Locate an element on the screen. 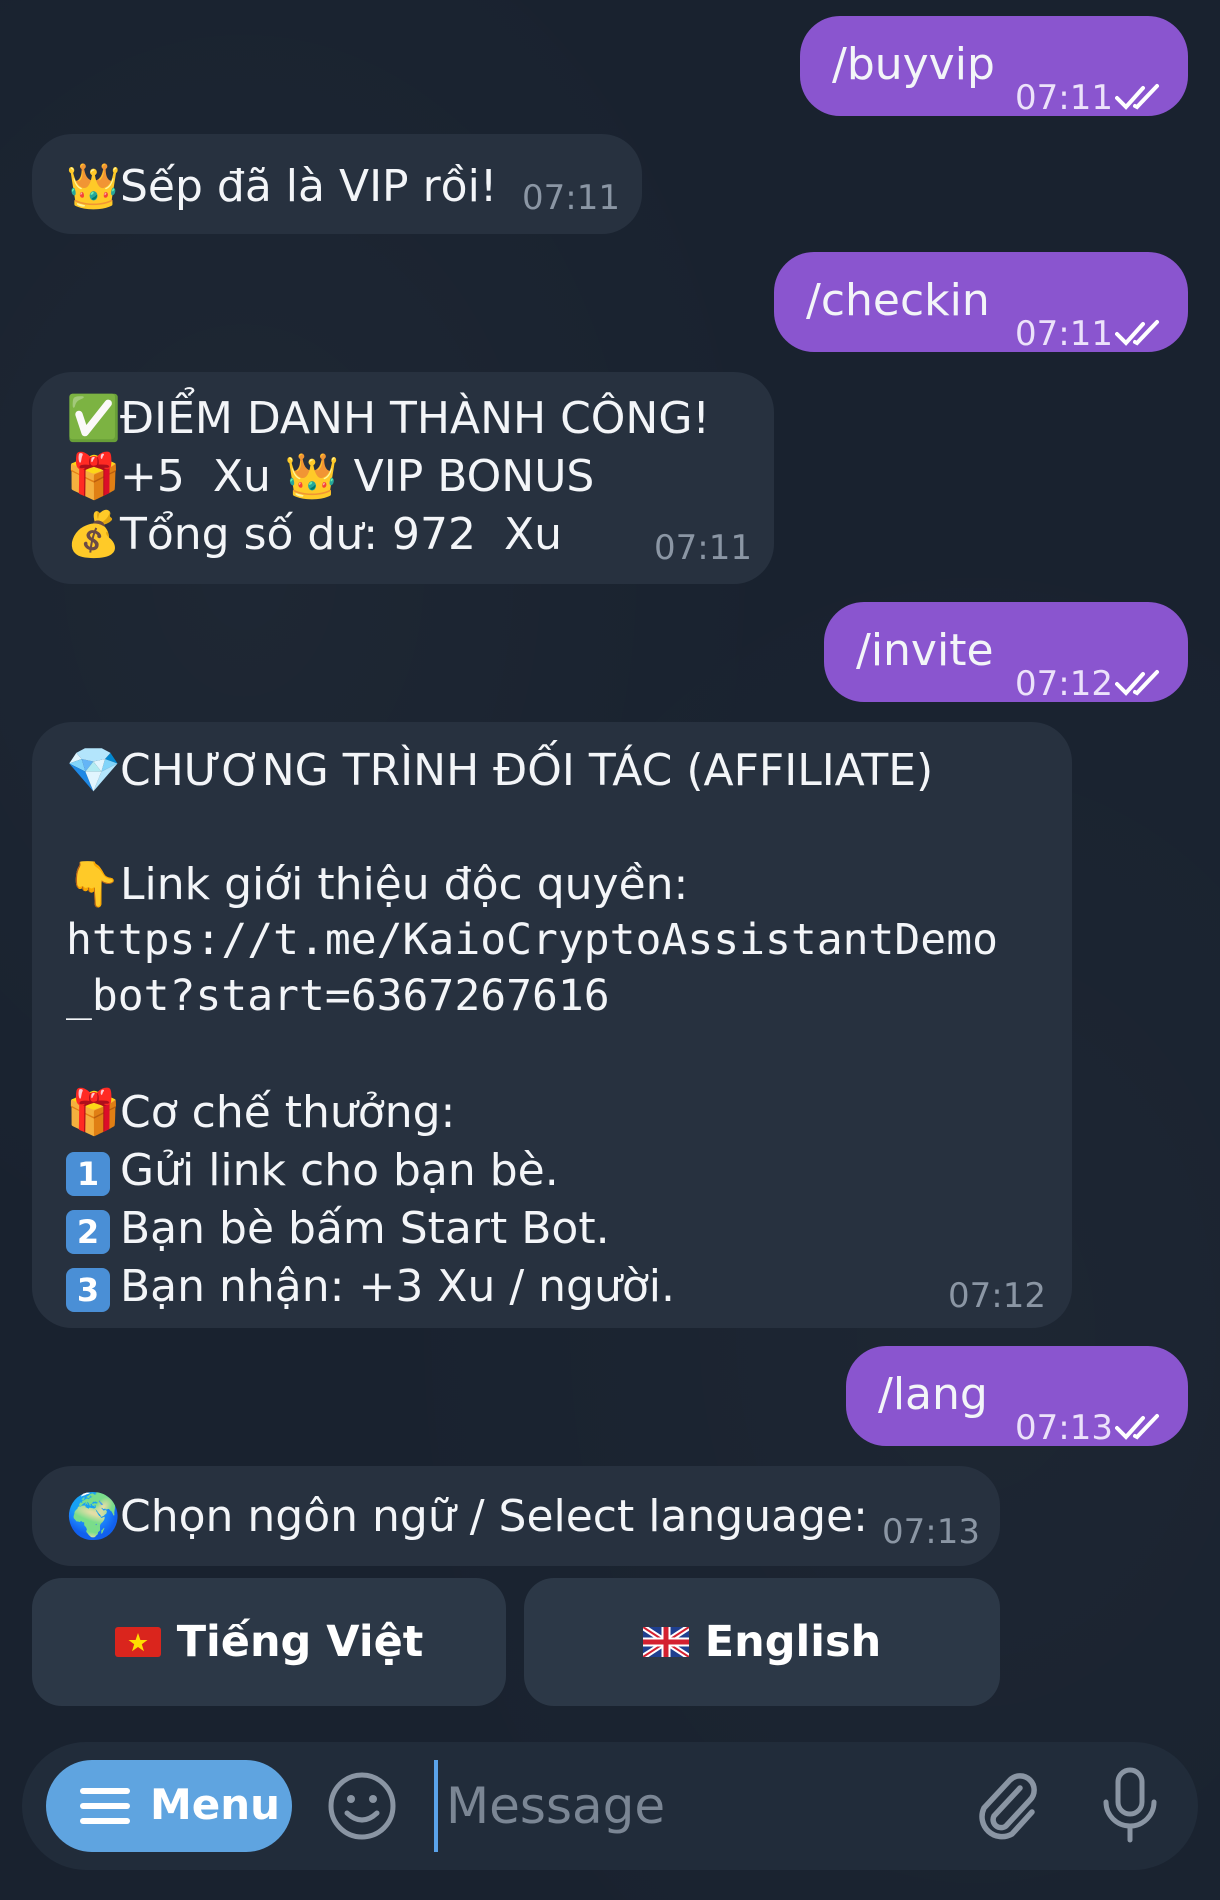 This screenshot has height=1900, width=1220. english-language-button: English is located at coordinates (762, 1642).